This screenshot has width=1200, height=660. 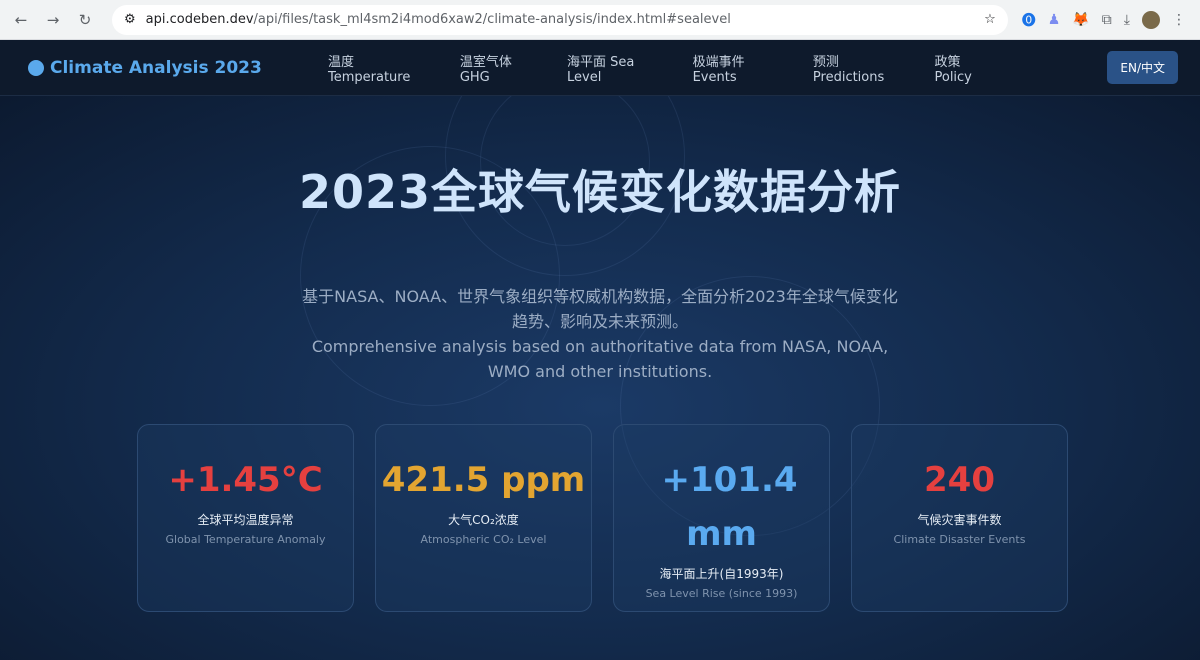 I want to click on stat-label-en: Sea Level Rise (since 1993), so click(x=721, y=593).